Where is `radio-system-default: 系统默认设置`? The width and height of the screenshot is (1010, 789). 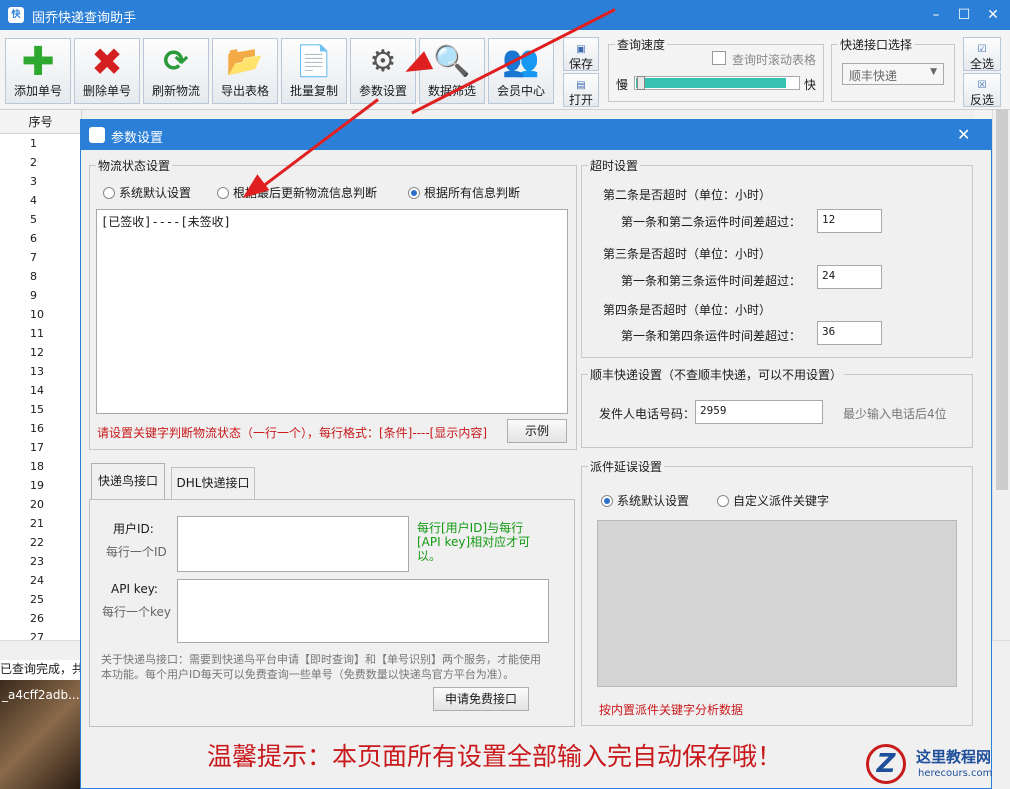 radio-system-default: 系统默认设置 is located at coordinates (147, 192).